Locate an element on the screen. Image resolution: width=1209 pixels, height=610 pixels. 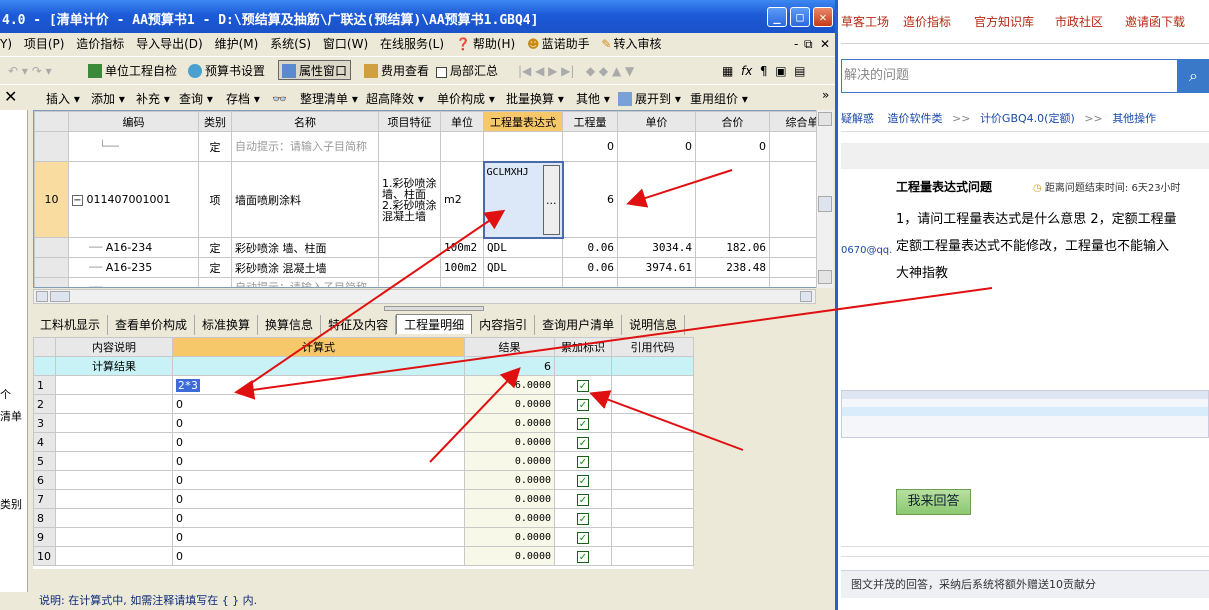
table-row: 2 0 0.0000 ✓ is located at coordinates (363, 404).